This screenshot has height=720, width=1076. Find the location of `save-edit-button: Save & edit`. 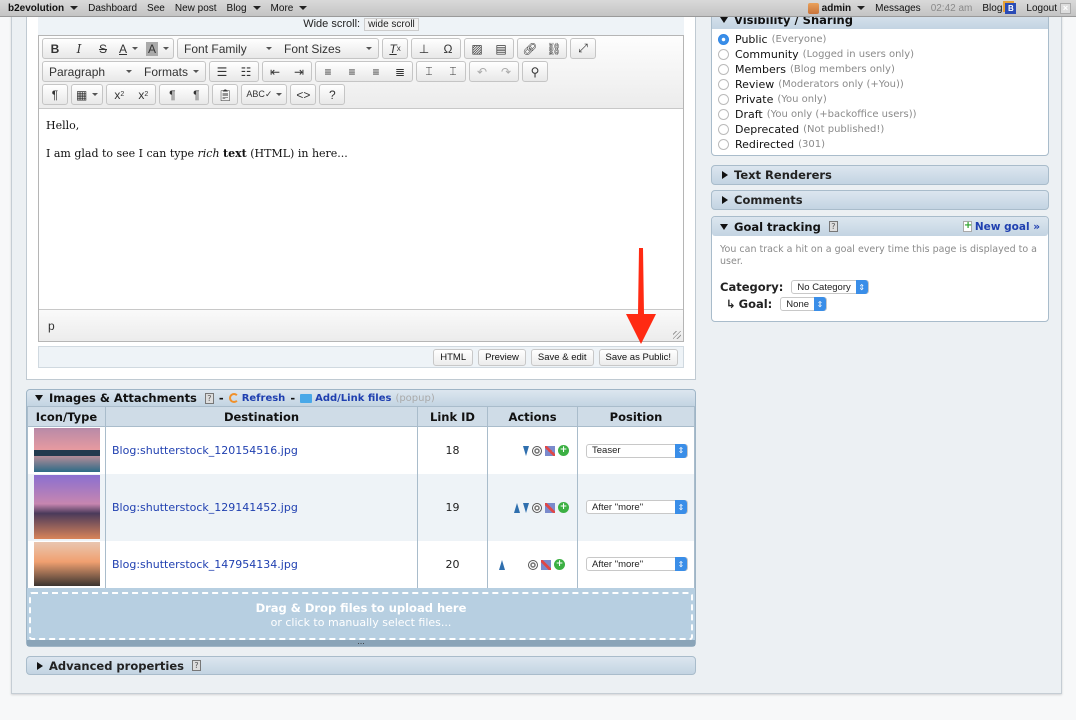

save-edit-button: Save & edit is located at coordinates (562, 357).